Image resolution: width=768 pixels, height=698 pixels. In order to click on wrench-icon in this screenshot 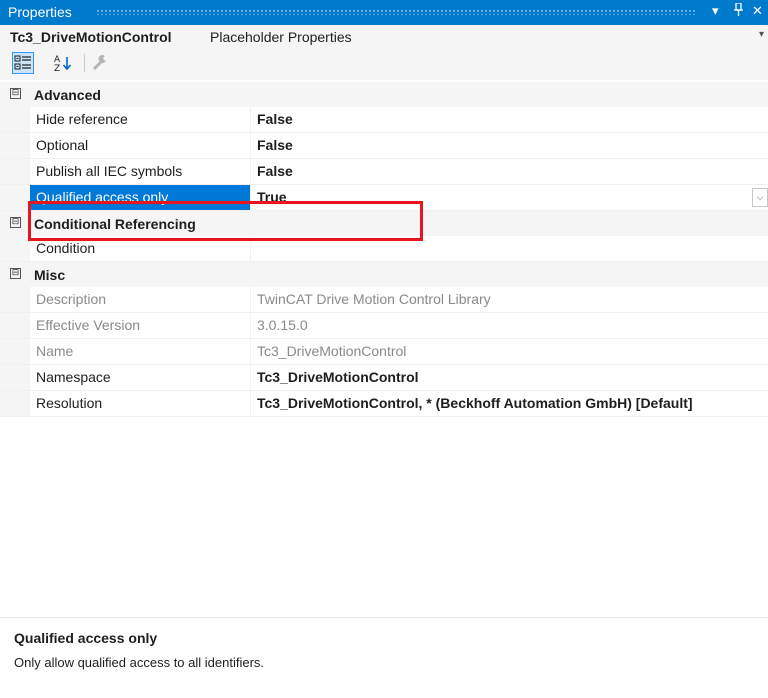, I will do `click(99, 62)`.